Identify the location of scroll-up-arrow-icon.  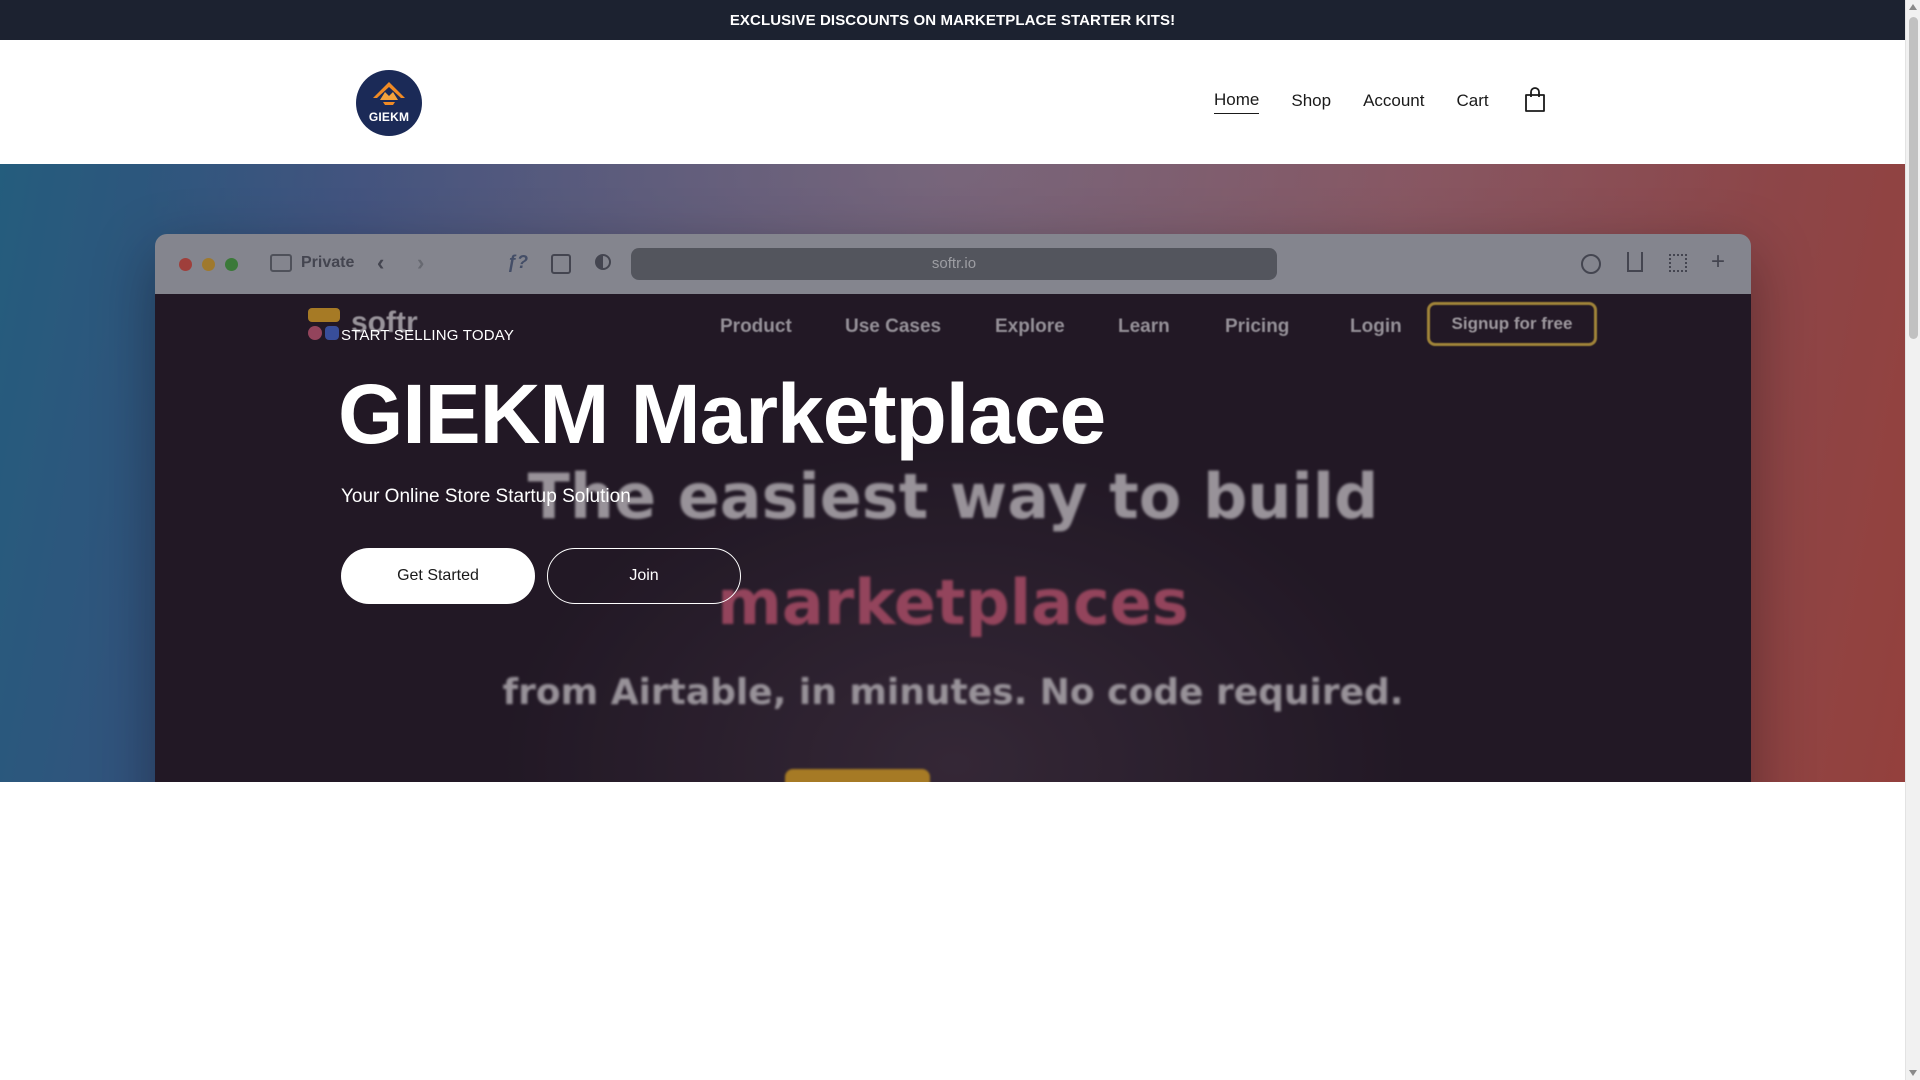
(1913, 7).